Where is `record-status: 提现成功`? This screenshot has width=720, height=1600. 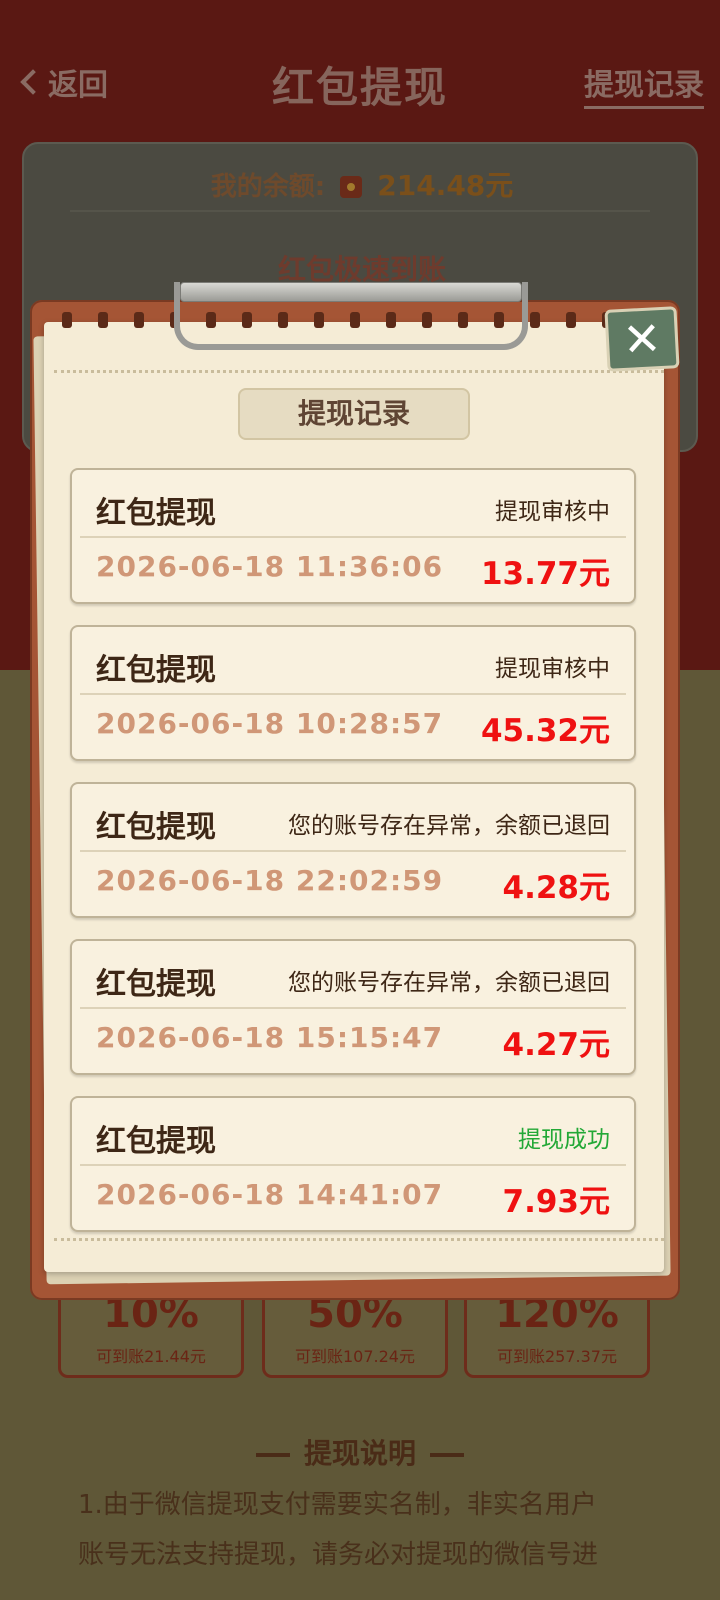 record-status: 提现成功 is located at coordinates (564, 1140).